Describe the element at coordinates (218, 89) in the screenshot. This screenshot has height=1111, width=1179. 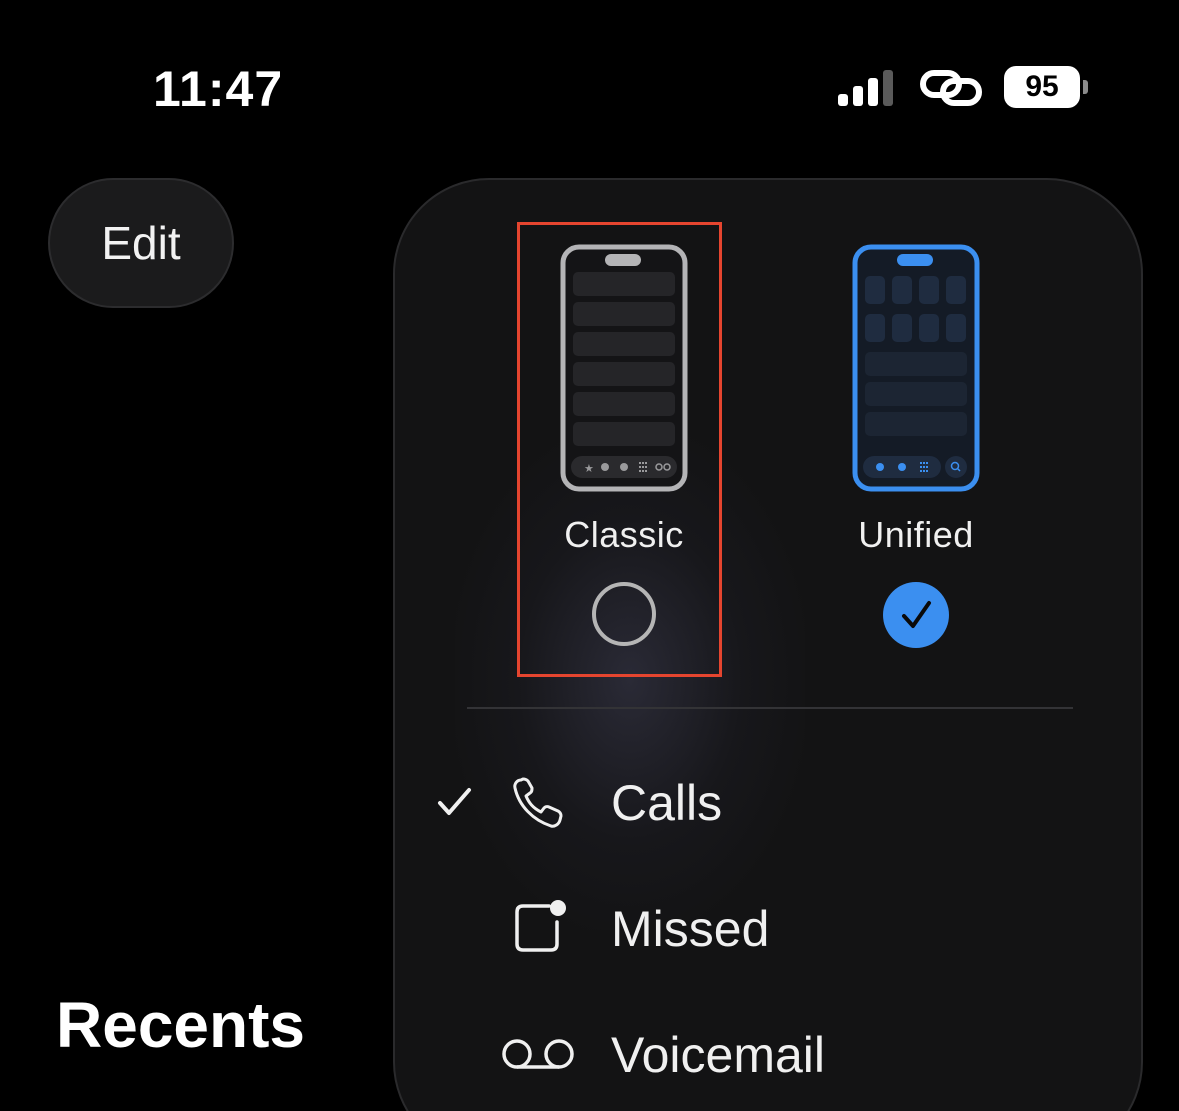
I see `status-time: 11:47` at that location.